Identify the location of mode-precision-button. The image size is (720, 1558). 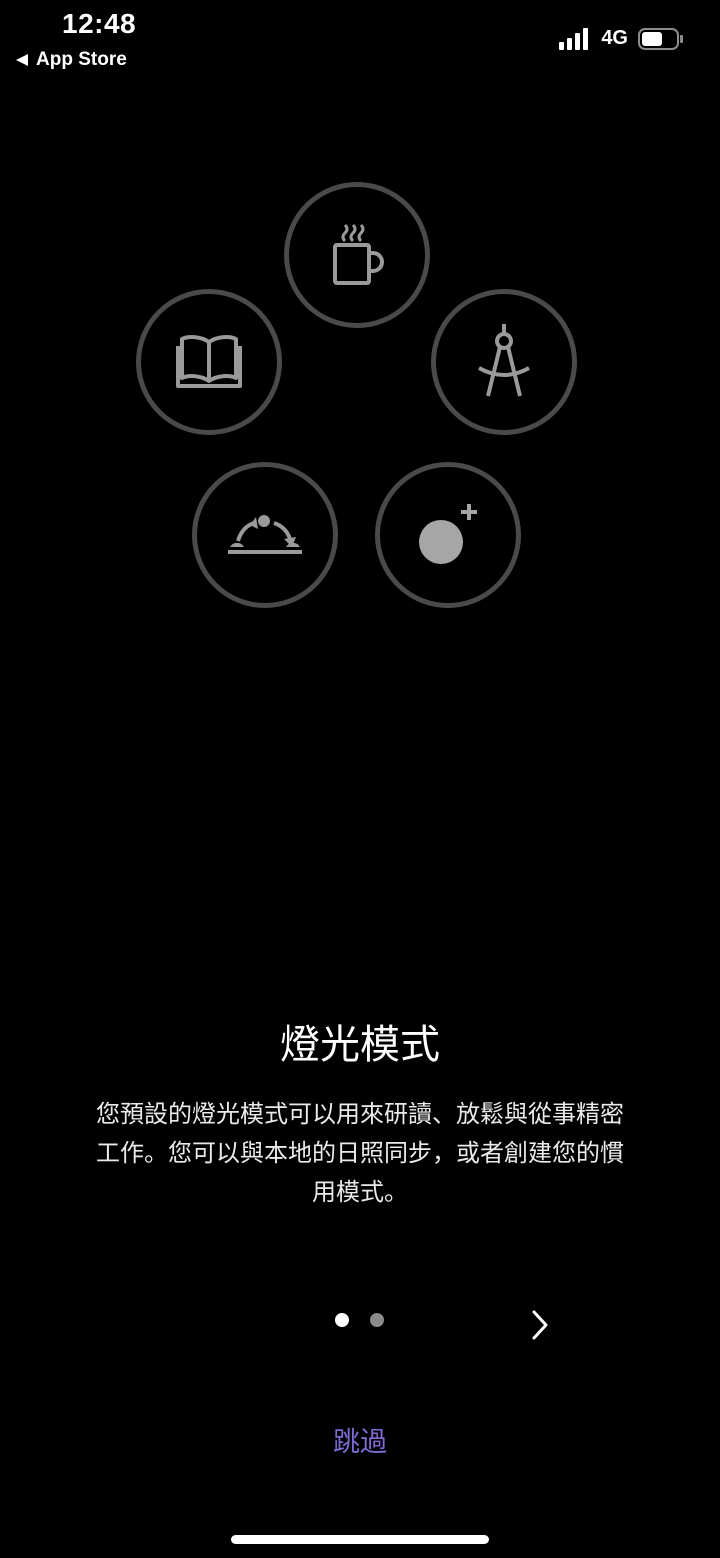
(504, 362).